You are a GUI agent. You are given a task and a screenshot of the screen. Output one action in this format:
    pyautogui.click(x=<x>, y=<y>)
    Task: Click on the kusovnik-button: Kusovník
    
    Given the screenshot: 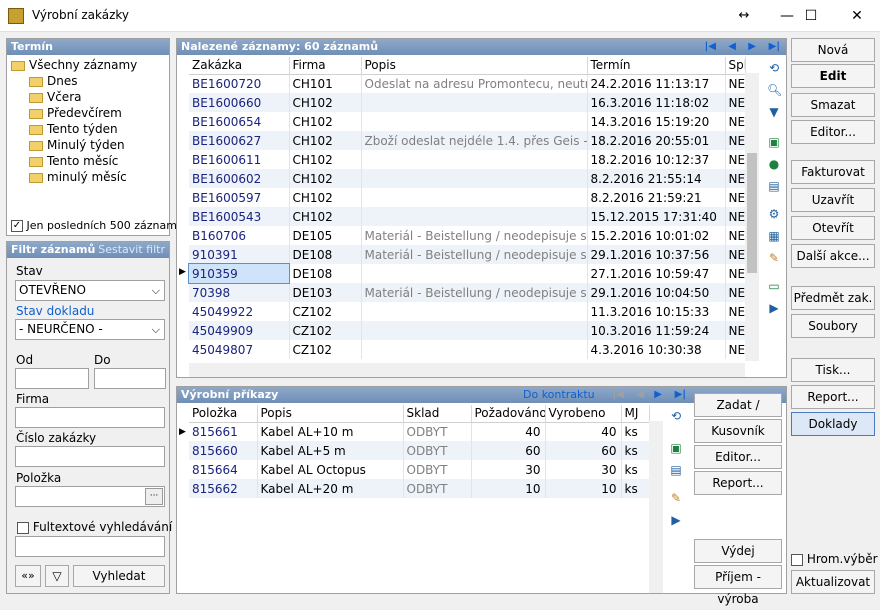 What is the action you would take?
    pyautogui.click(x=738, y=431)
    